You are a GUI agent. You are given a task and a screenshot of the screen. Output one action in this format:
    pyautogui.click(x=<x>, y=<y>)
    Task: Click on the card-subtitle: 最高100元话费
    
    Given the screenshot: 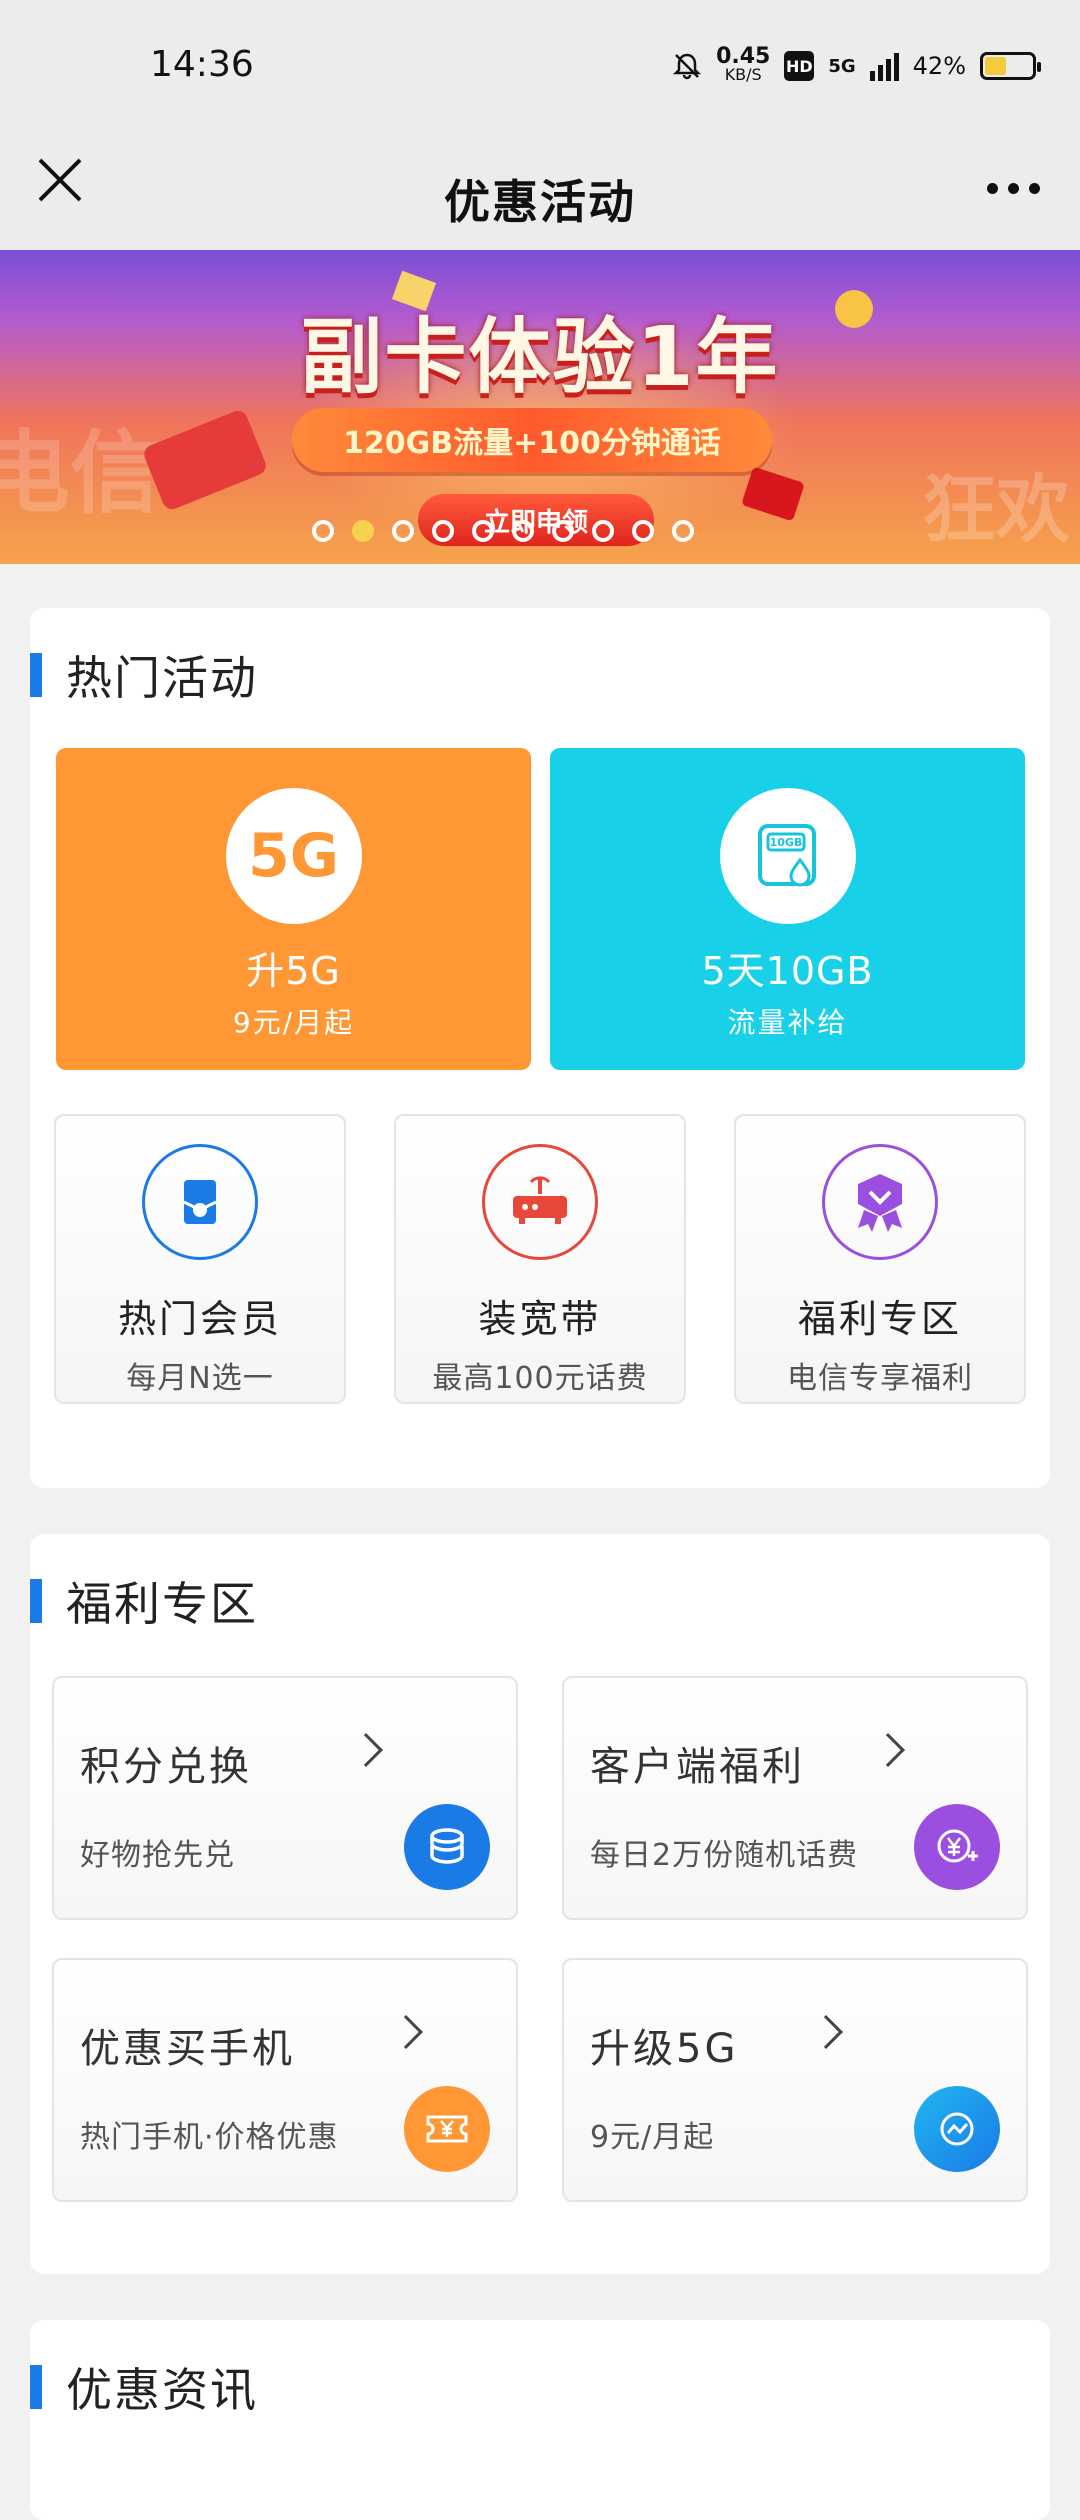 What is the action you would take?
    pyautogui.click(x=540, y=1378)
    